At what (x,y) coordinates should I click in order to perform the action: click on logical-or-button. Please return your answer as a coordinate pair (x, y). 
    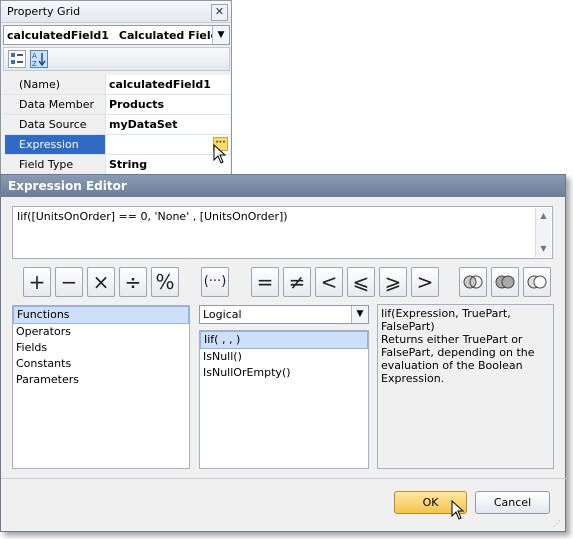
    Looking at the image, I should click on (505, 282).